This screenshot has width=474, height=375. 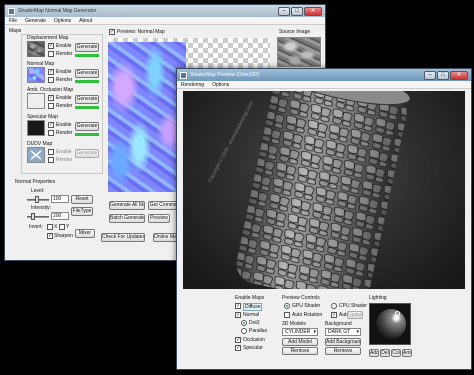 I want to click on normal-render-checkbox, so click(x=51, y=80).